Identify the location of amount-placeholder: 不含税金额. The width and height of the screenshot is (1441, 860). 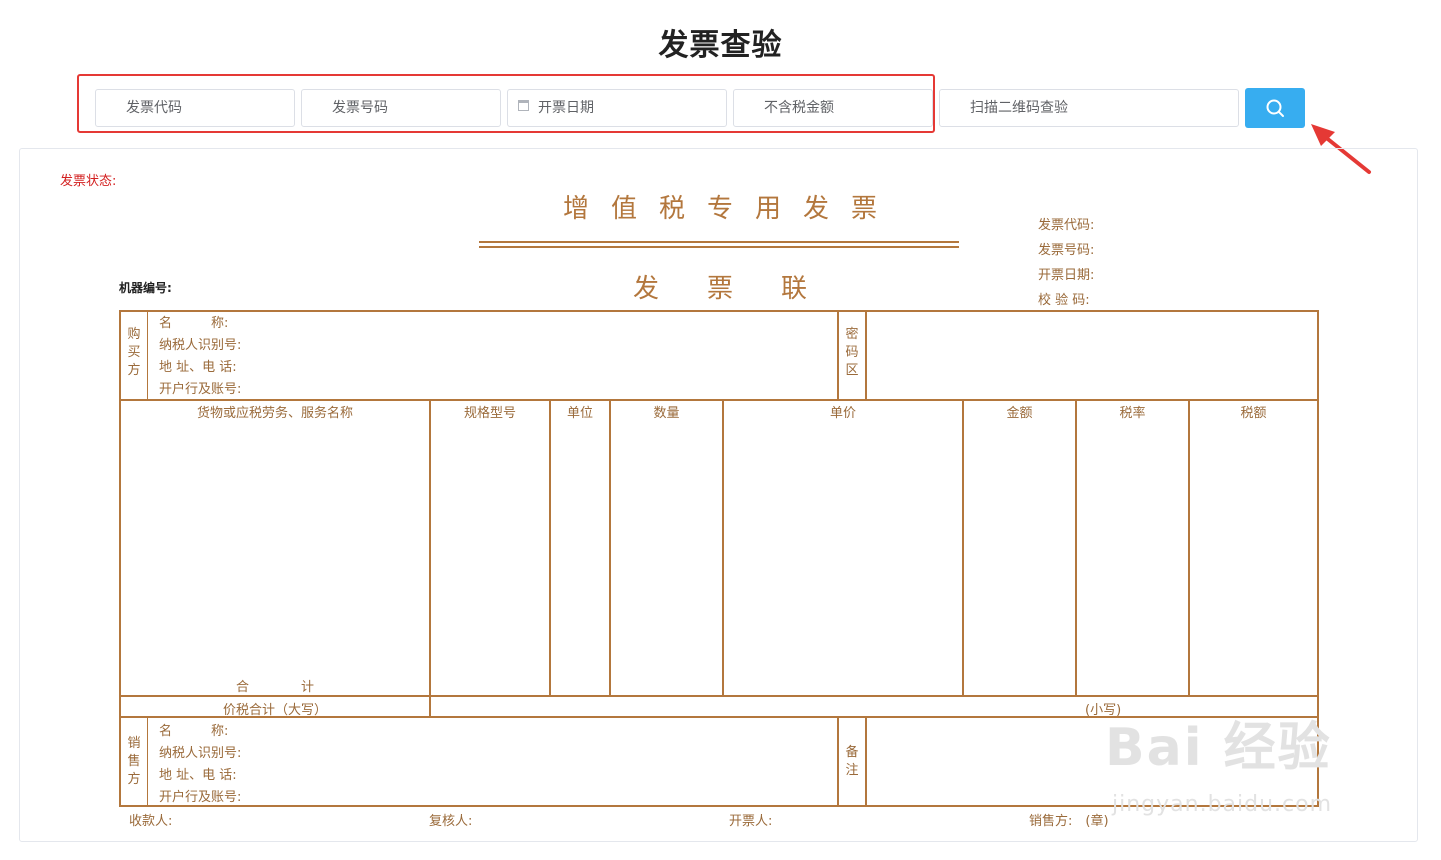
(799, 108).